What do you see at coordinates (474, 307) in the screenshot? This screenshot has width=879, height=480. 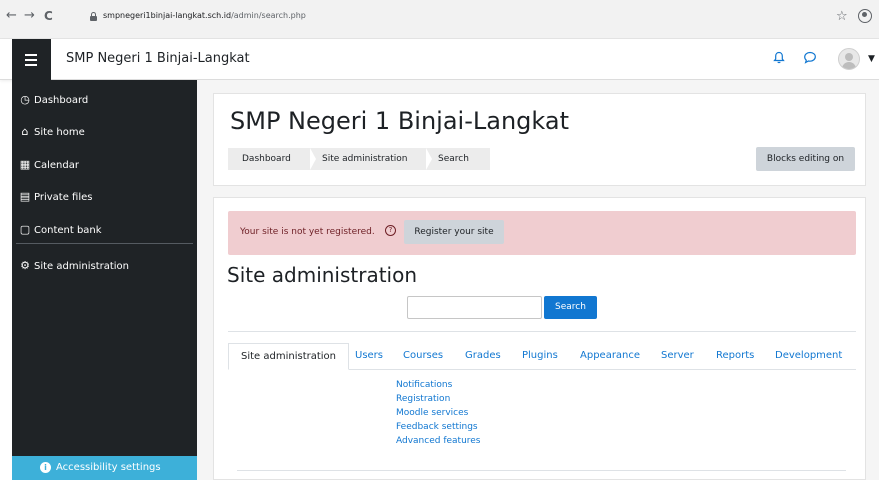 I see `admin-search-input` at bounding box center [474, 307].